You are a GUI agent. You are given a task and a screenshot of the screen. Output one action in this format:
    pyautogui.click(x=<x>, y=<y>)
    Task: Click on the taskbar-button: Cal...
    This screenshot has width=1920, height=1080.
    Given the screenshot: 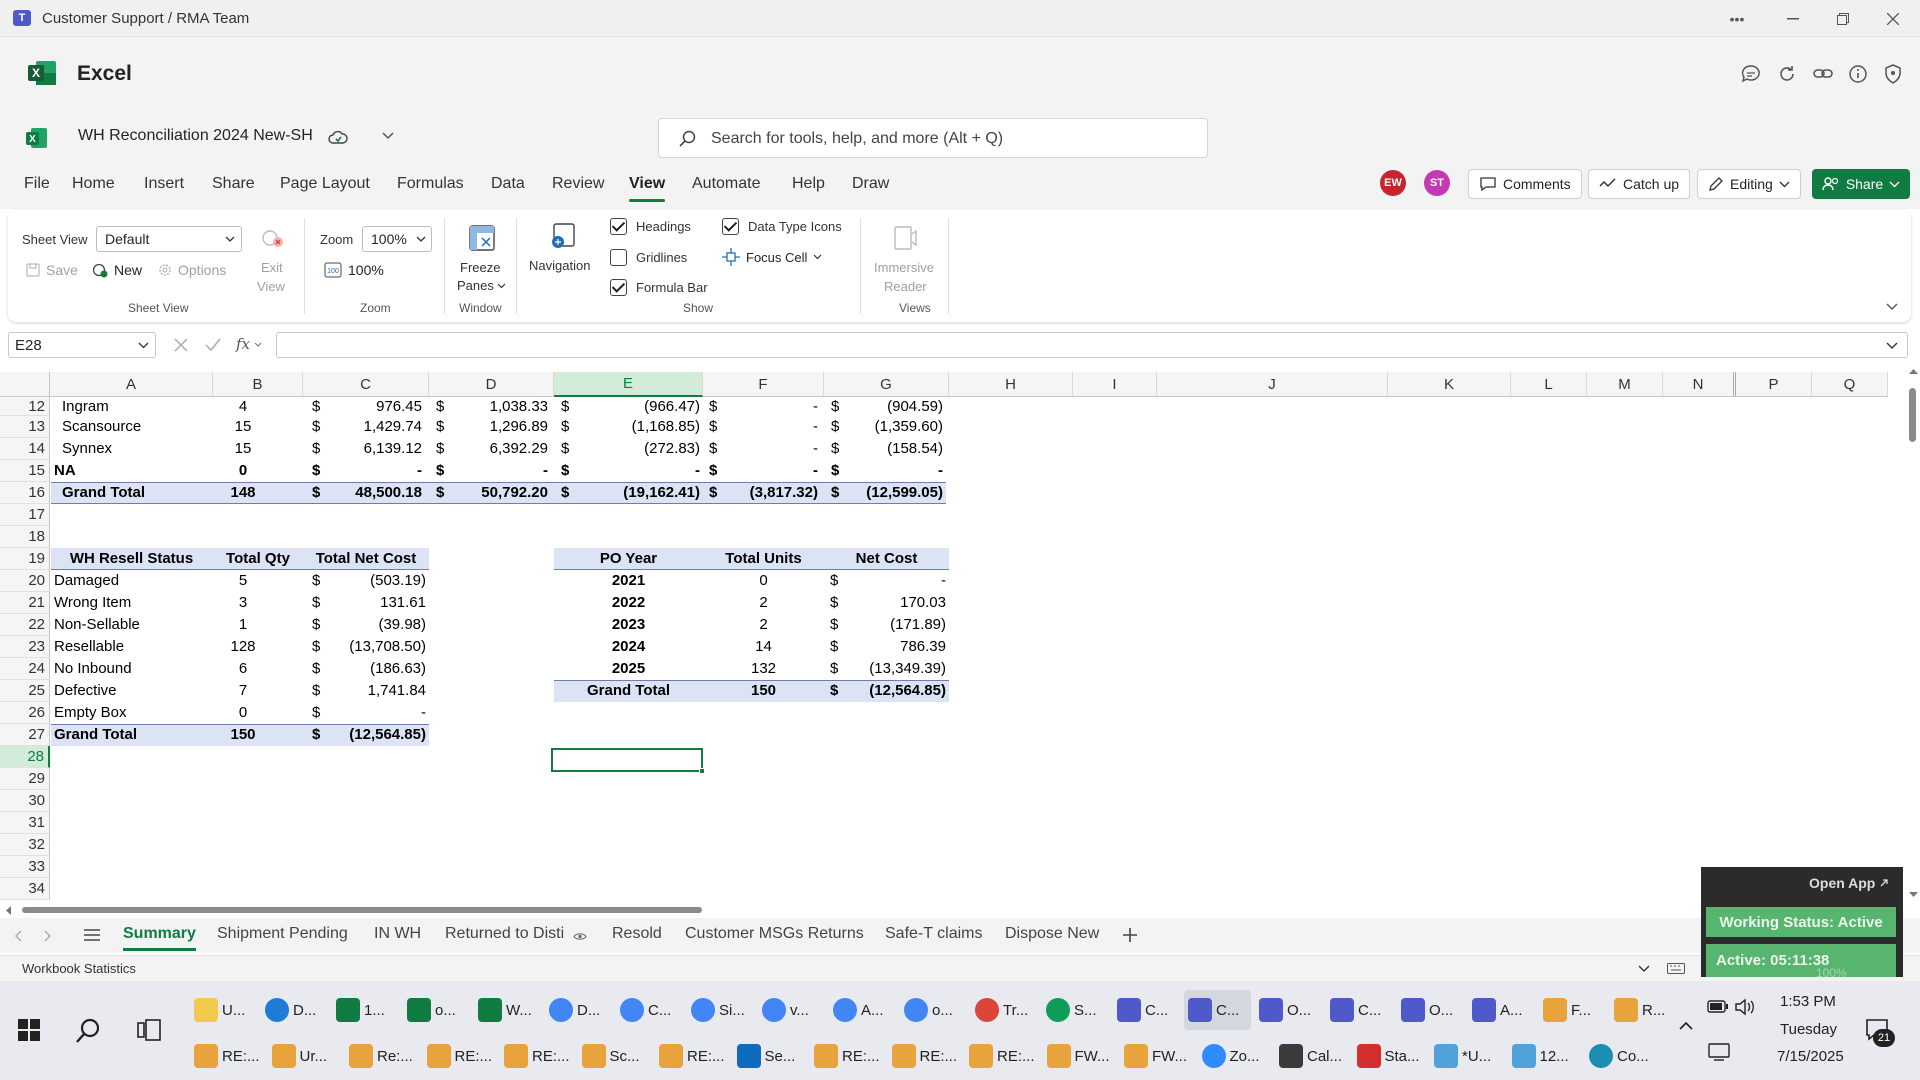 What is the action you would take?
    pyautogui.click(x=1312, y=1056)
    